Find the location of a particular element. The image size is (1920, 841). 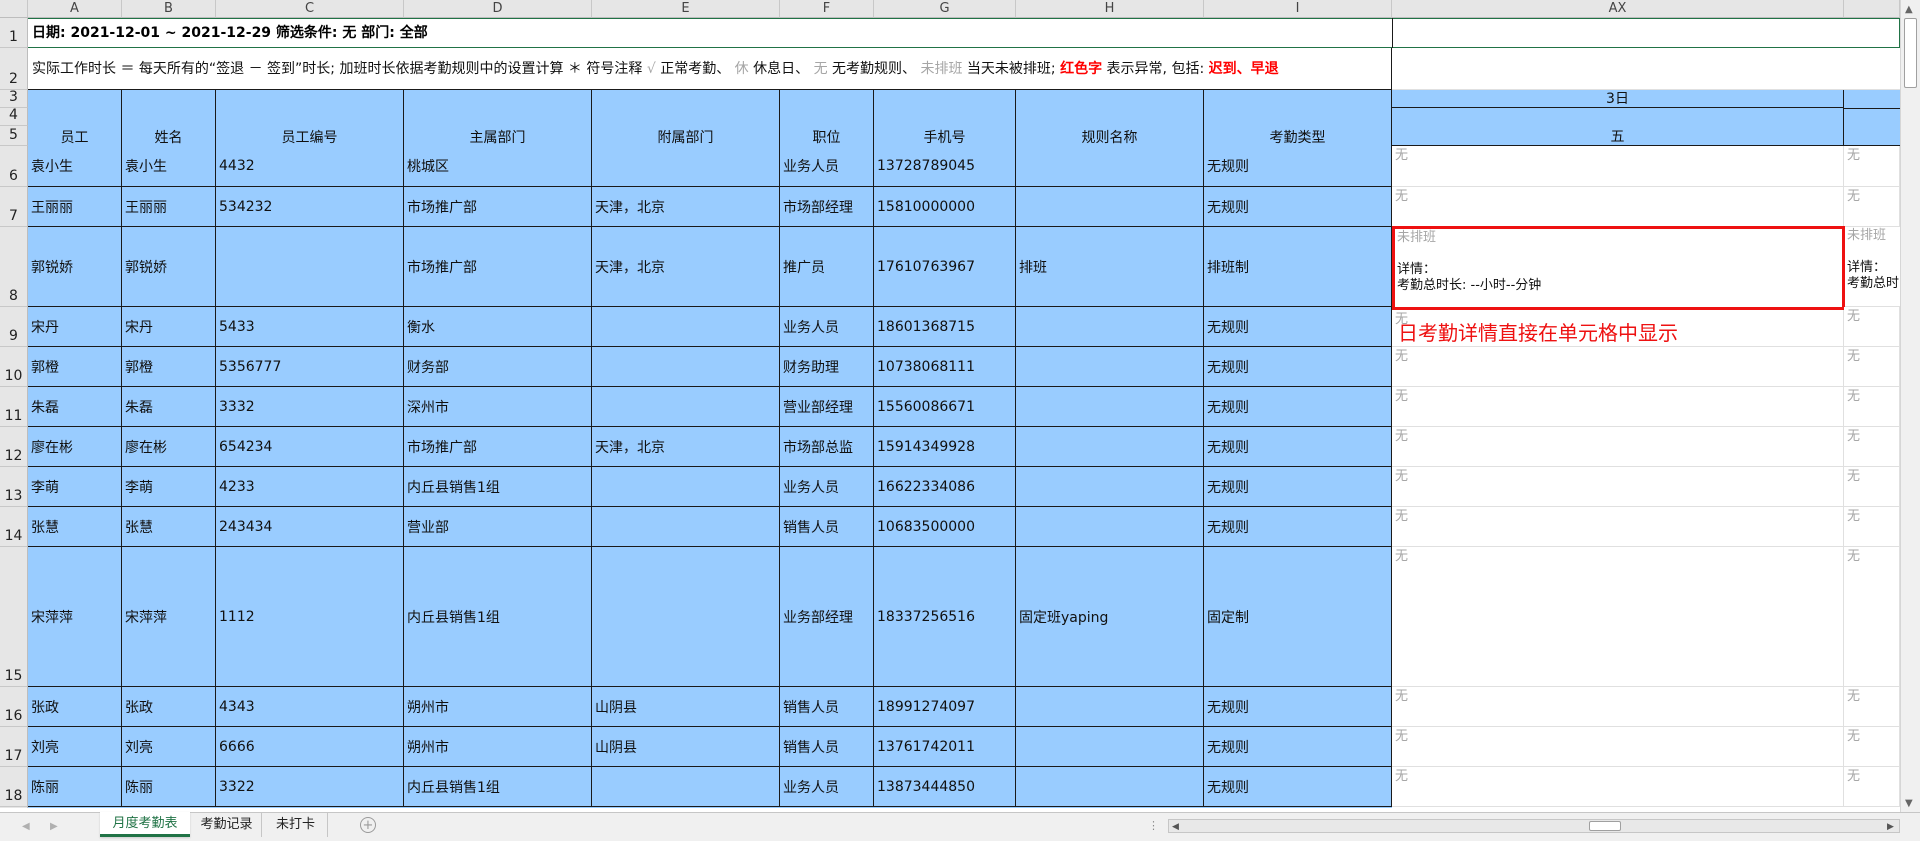

row-header-7: 7 is located at coordinates (14, 207).